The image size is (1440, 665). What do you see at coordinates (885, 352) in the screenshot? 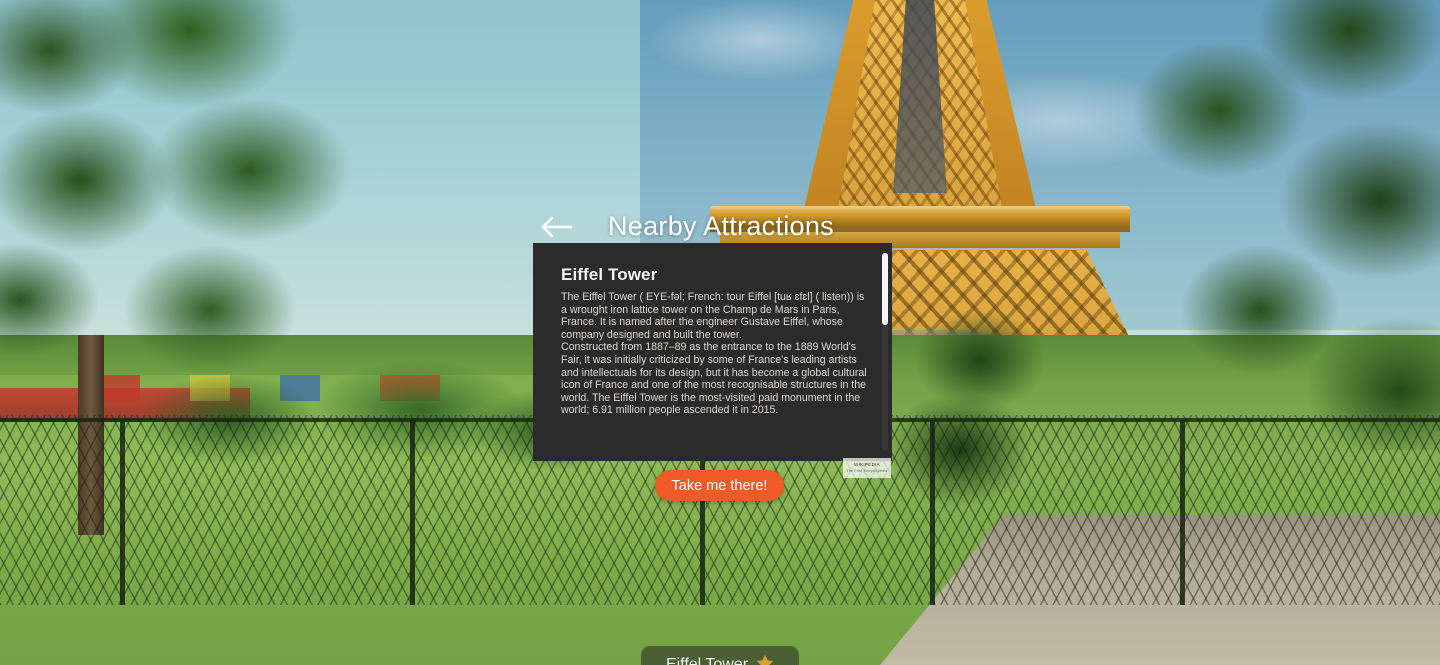
I see `panel-scrollbar` at bounding box center [885, 352].